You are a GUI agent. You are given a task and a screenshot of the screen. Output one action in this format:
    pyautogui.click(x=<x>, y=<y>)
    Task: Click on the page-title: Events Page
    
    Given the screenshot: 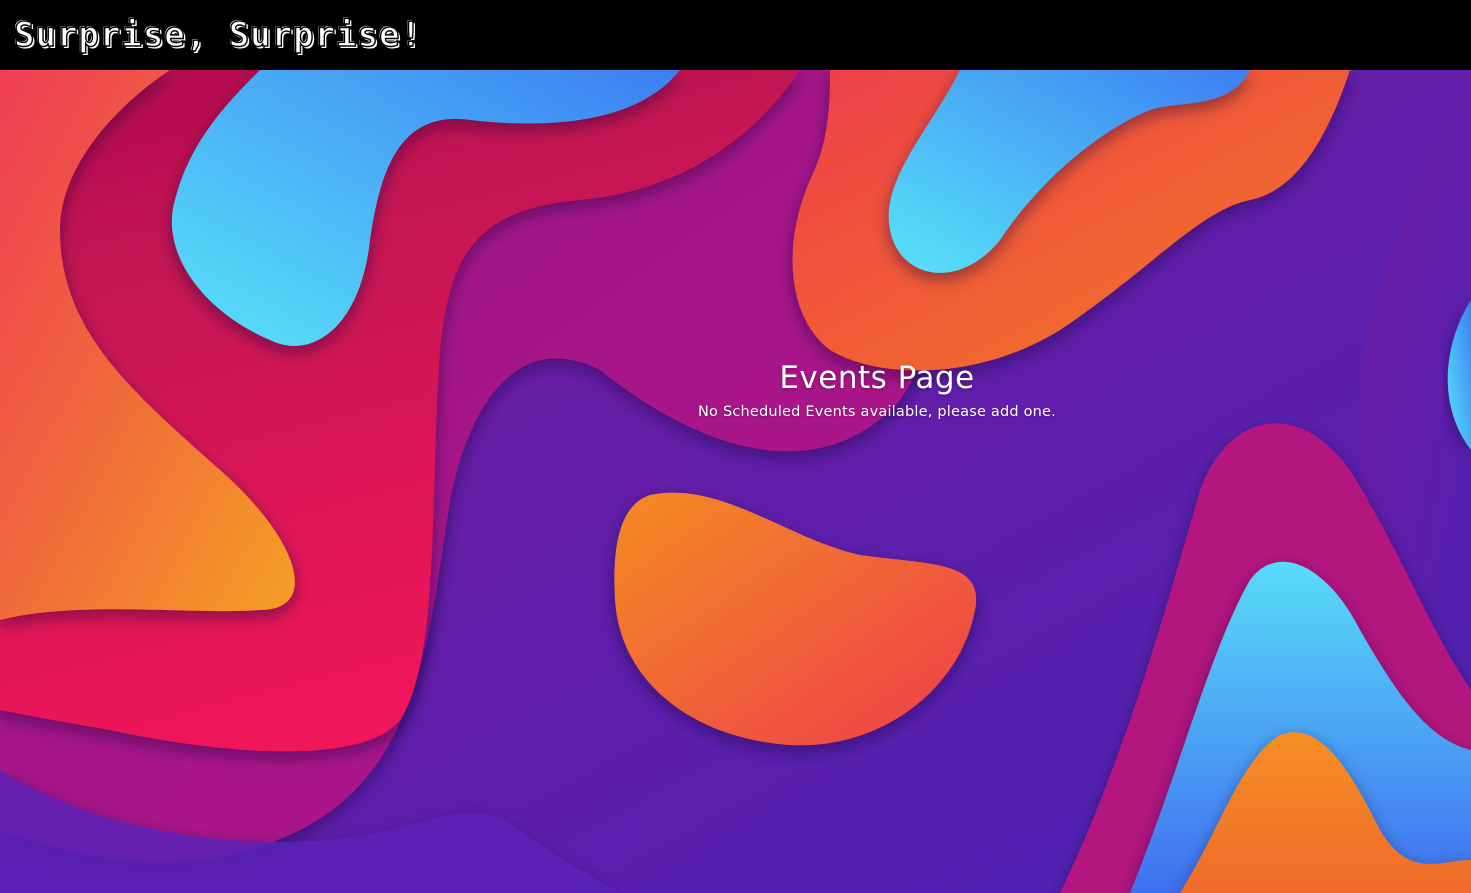 What is the action you would take?
    pyautogui.click(x=877, y=378)
    